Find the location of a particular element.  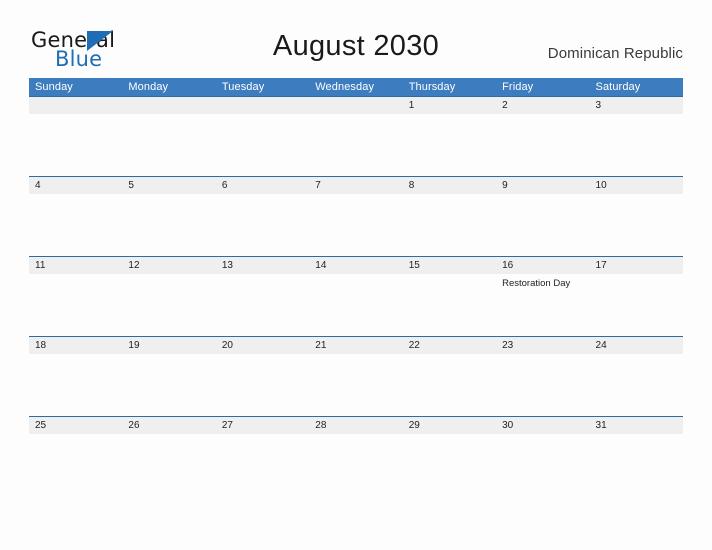

week-date-band: 18 19 20 21 22 23 24 is located at coordinates (356, 345).